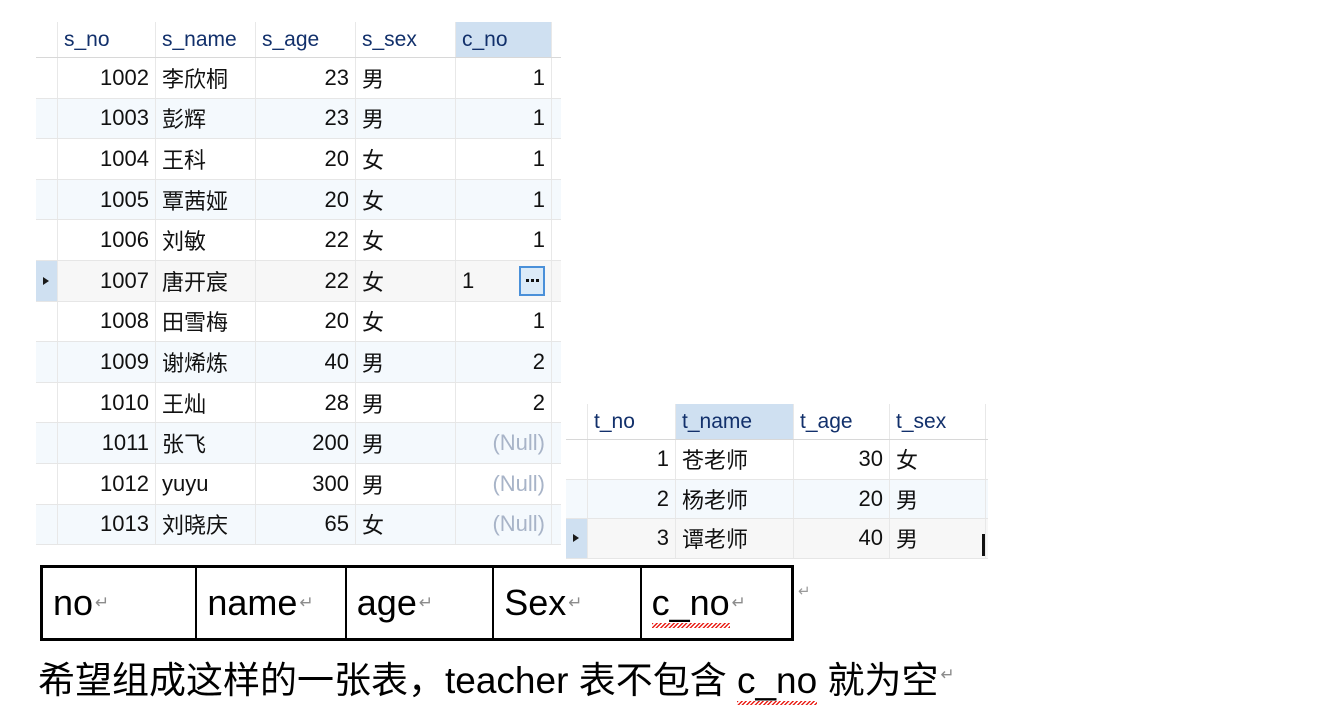  What do you see at coordinates (568, 603) in the screenshot?
I see `schema-cell-sex: Sex ↵` at bounding box center [568, 603].